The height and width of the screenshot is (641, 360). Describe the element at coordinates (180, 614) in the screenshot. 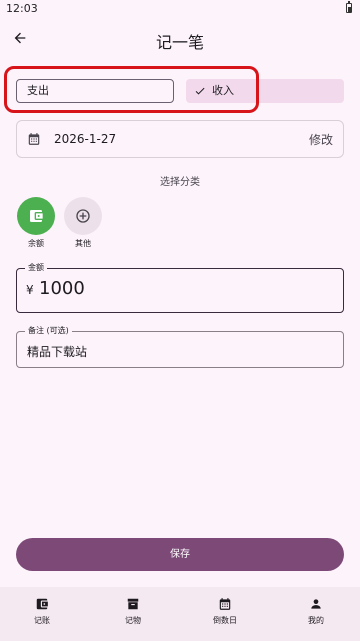

I see `bottom-nav: 记账 记物 倒数日 我的` at that location.